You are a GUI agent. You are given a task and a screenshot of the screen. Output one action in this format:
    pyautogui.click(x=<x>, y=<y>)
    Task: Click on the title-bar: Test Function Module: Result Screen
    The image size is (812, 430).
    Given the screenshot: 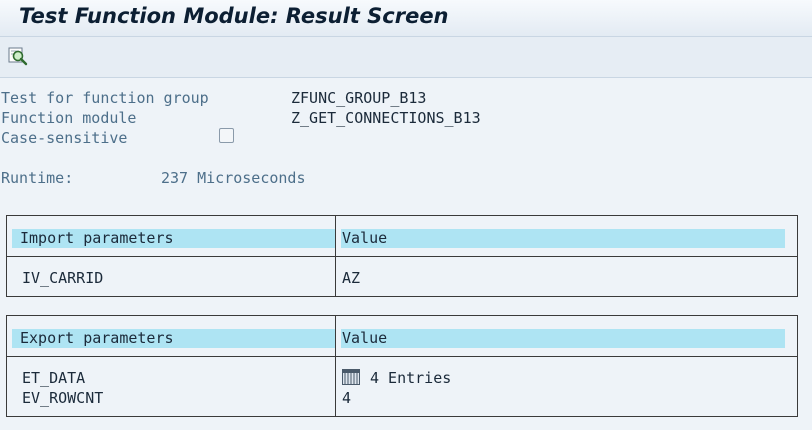 What is the action you would take?
    pyautogui.click(x=406, y=18)
    